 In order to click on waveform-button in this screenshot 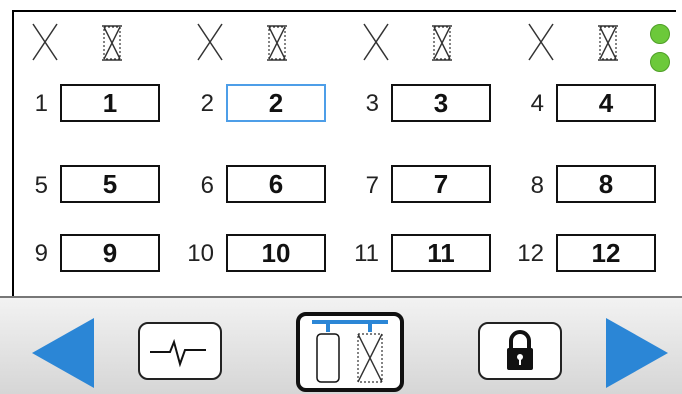, I will do `click(180, 351)`.